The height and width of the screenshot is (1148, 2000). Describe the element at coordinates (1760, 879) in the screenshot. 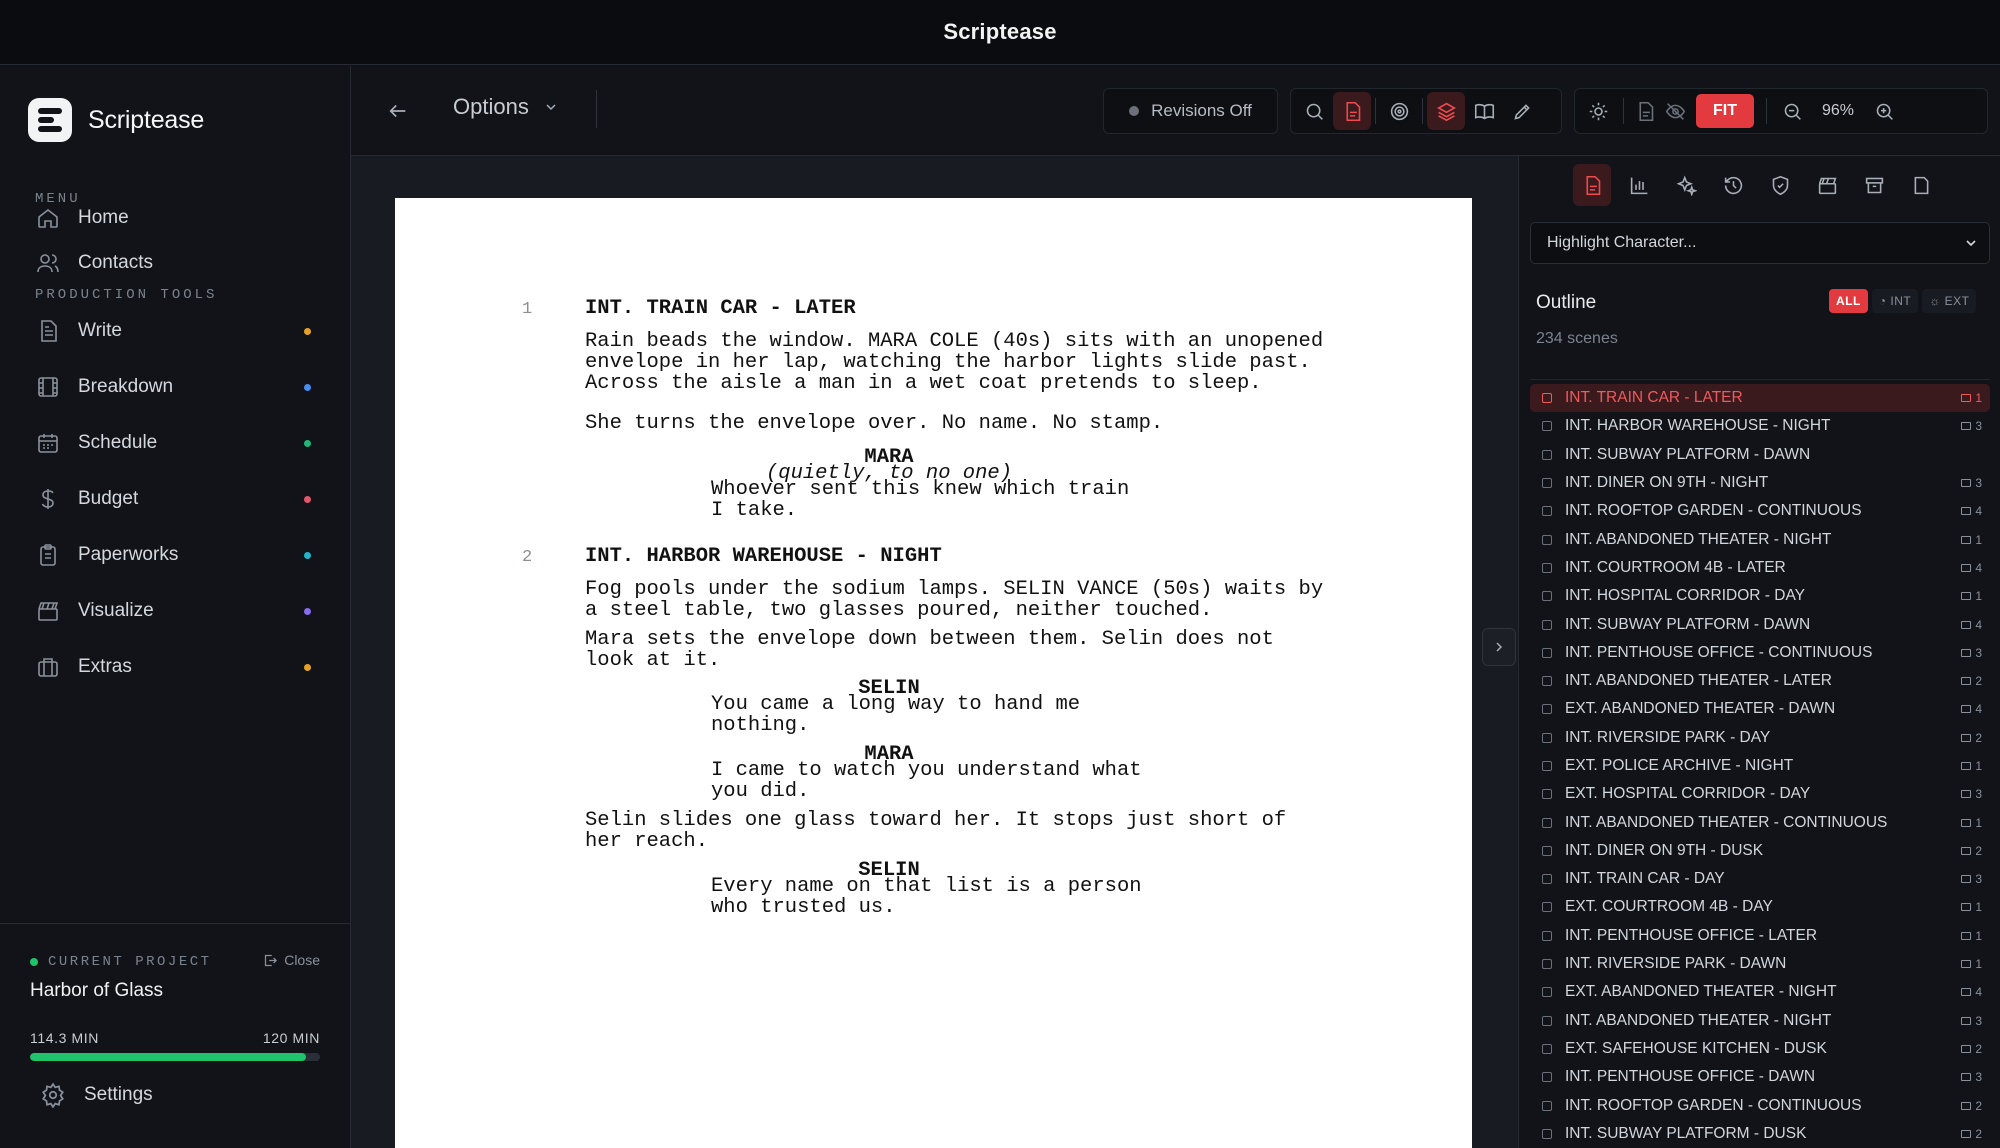

I see `outline-scene-row: INT. TRAIN CAR - DAY 3` at that location.